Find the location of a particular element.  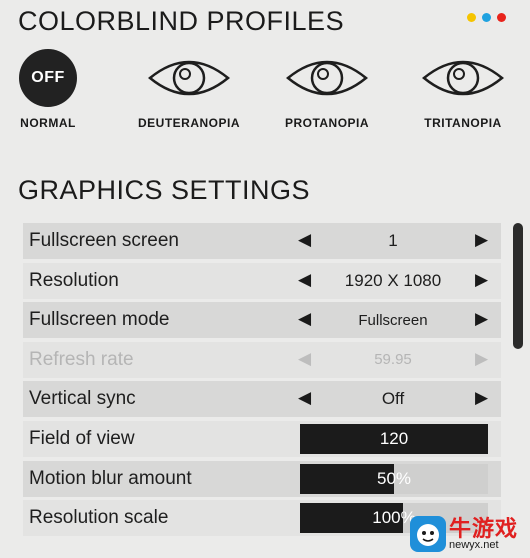

setting-label: Vertical sync is located at coordinates (82, 399).